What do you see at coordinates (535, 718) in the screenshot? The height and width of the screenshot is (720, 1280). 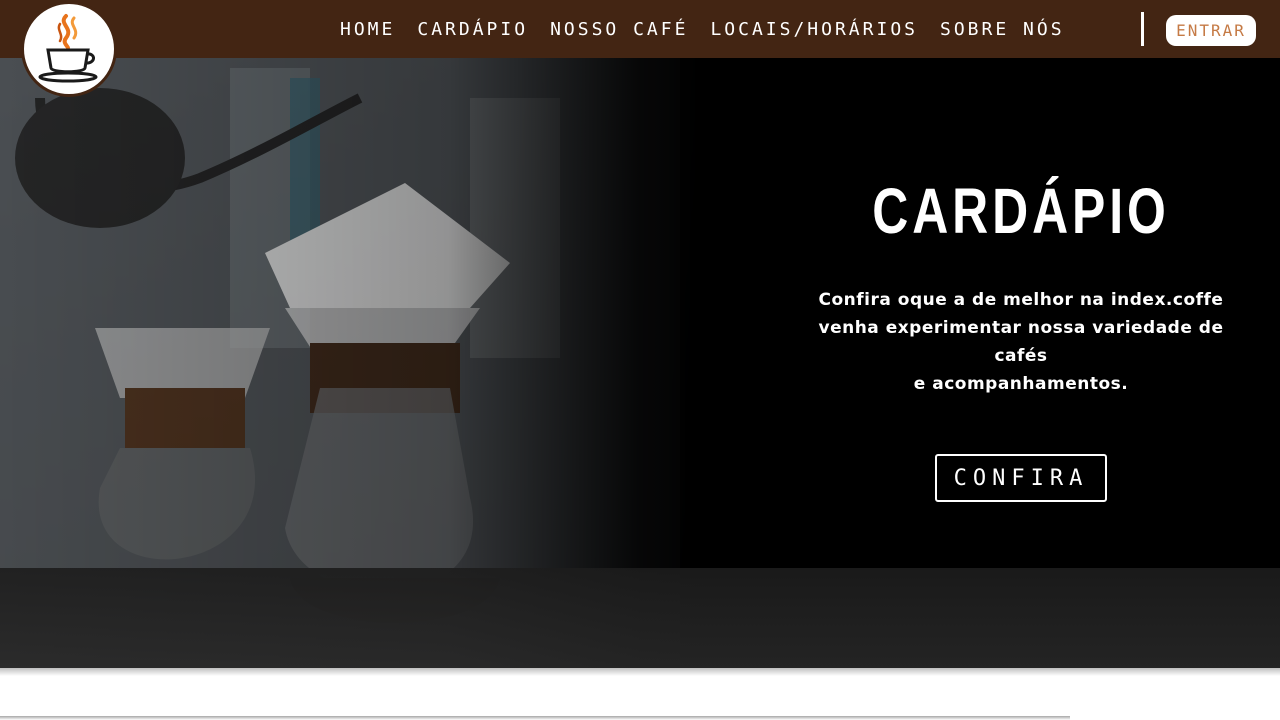 I see `section-divider` at bounding box center [535, 718].